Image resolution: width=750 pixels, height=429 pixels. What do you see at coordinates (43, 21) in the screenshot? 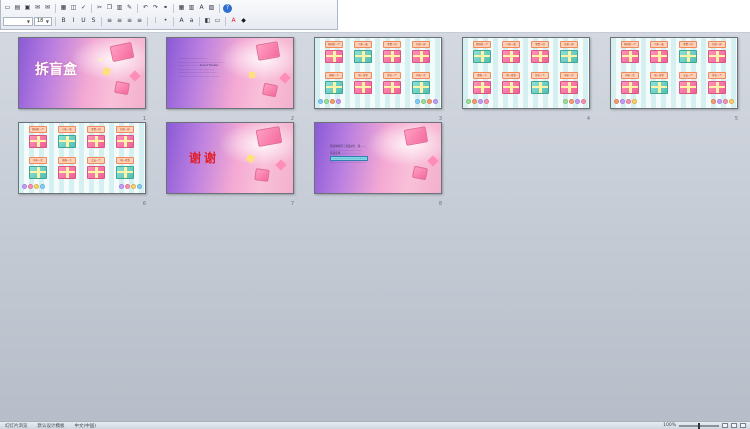
I see `font-size-combo: 18 ▼` at bounding box center [43, 21].